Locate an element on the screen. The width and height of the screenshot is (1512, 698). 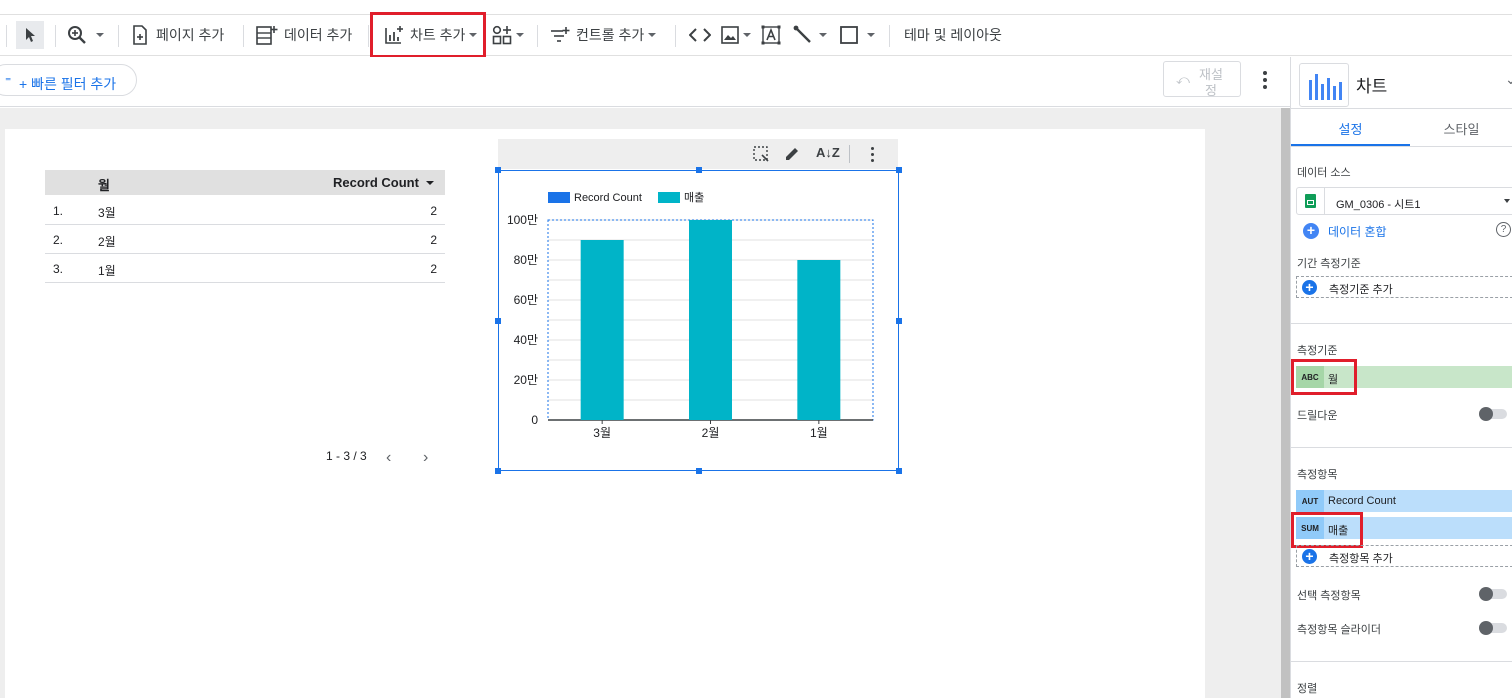
blend-data-link: 데이터 혼합 is located at coordinates (1357, 231).